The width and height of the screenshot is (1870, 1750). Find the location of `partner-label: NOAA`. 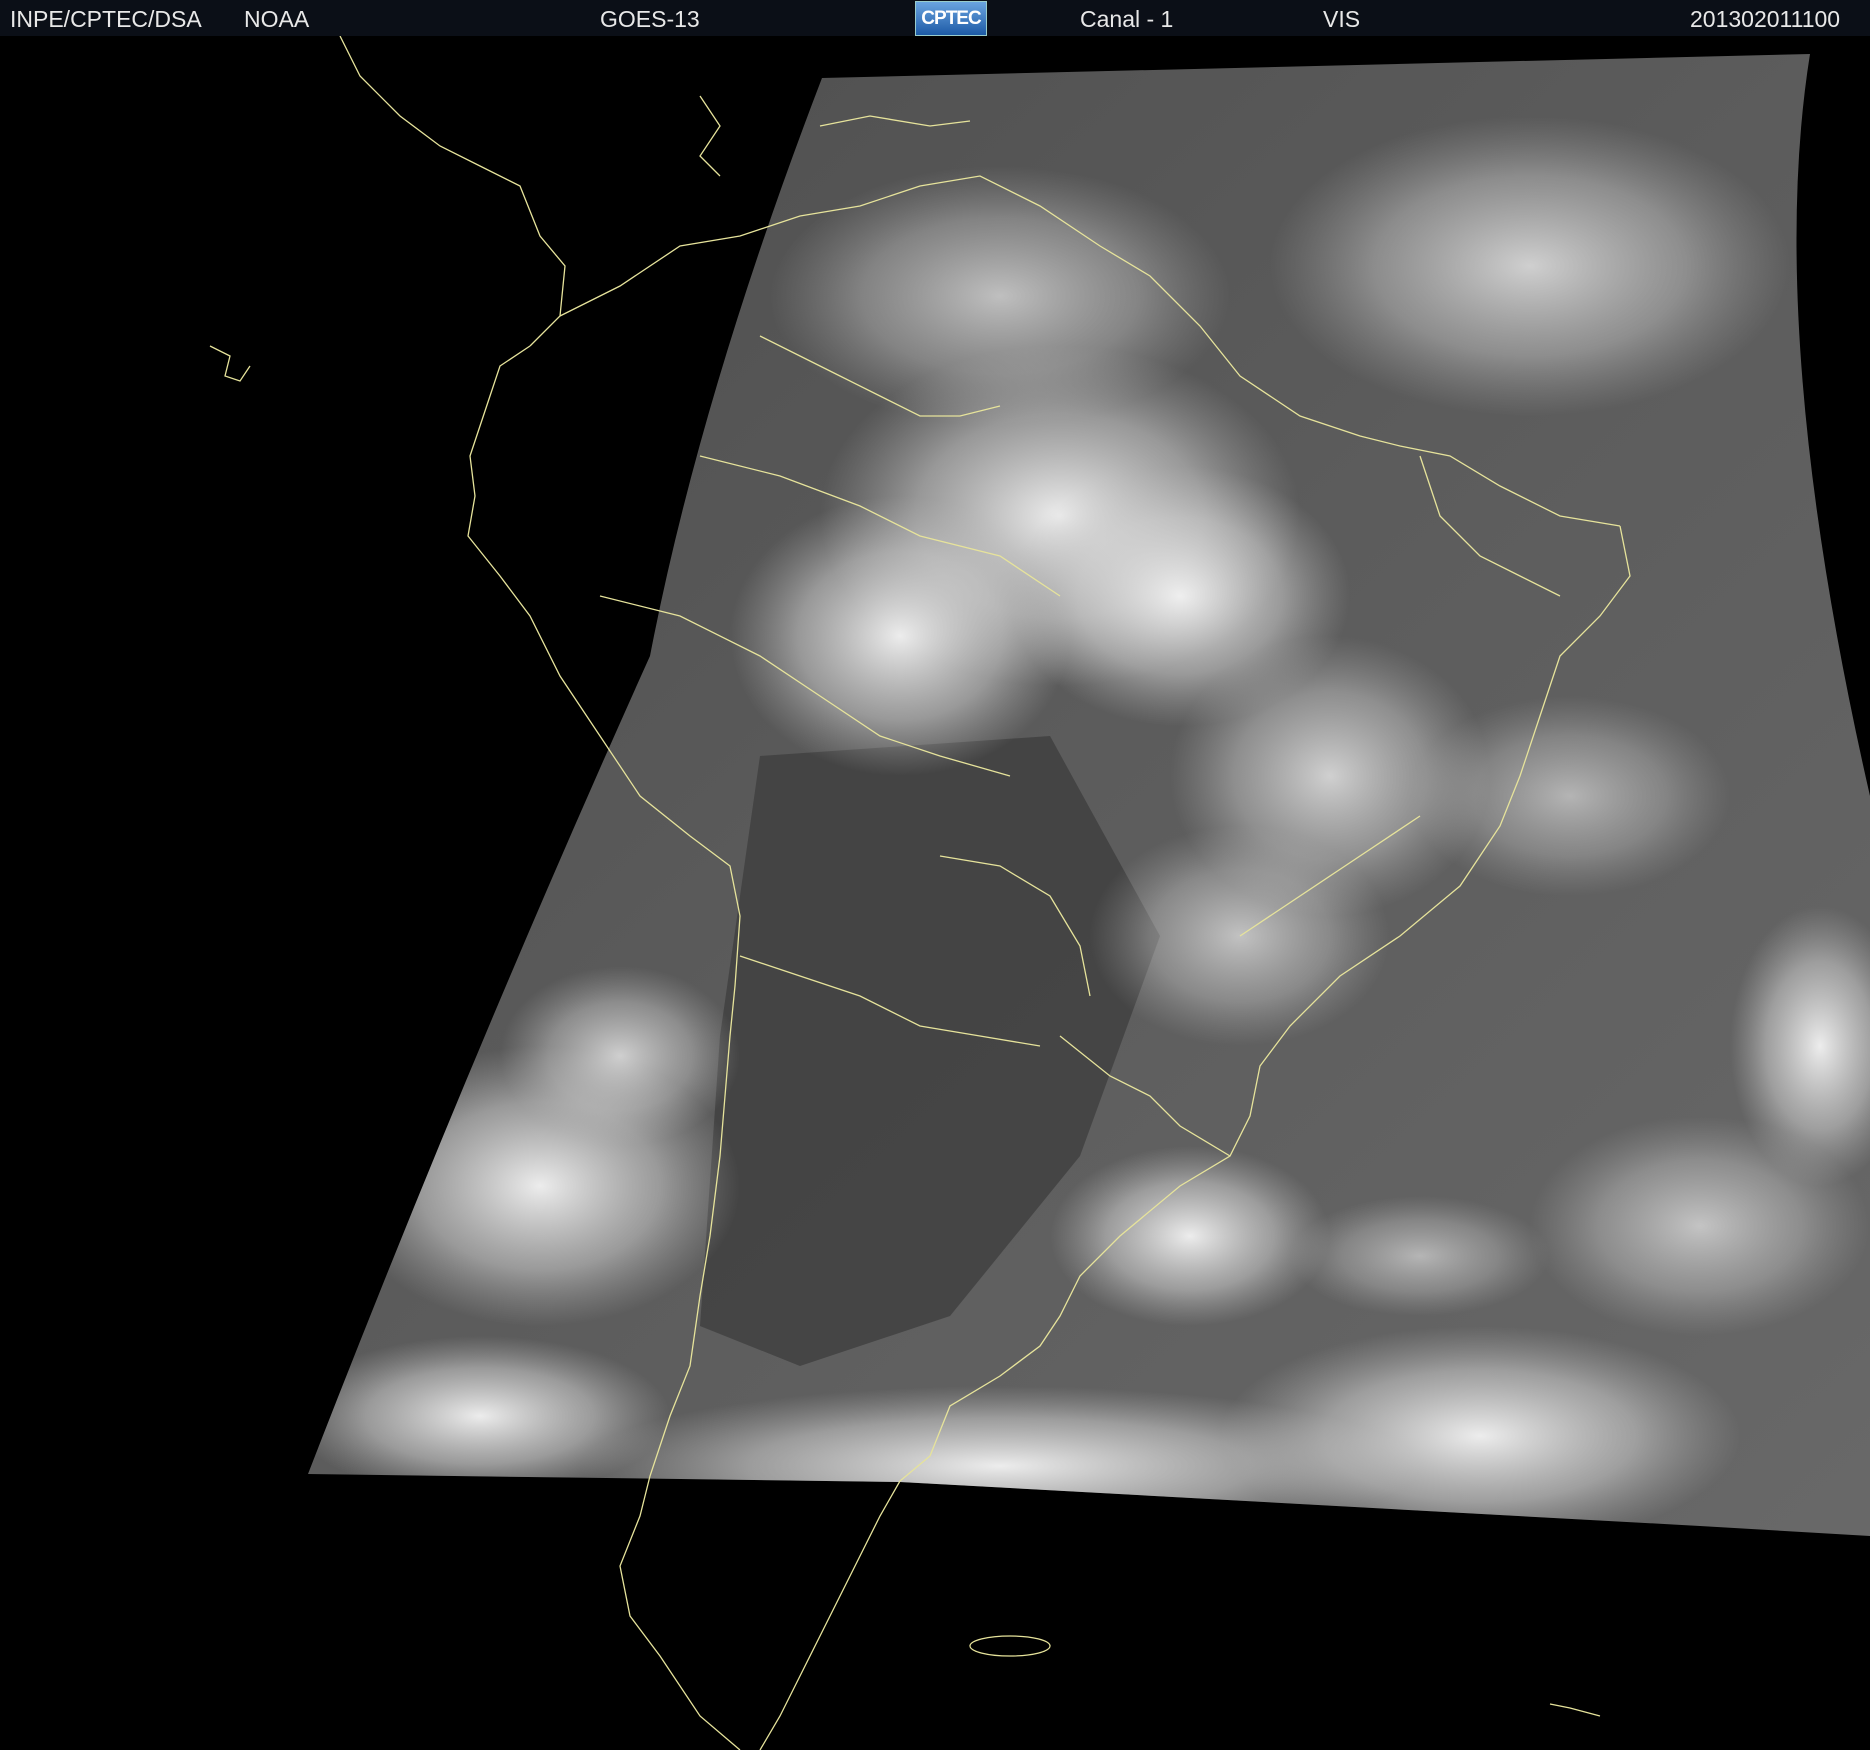

partner-label: NOAA is located at coordinates (277, 19).